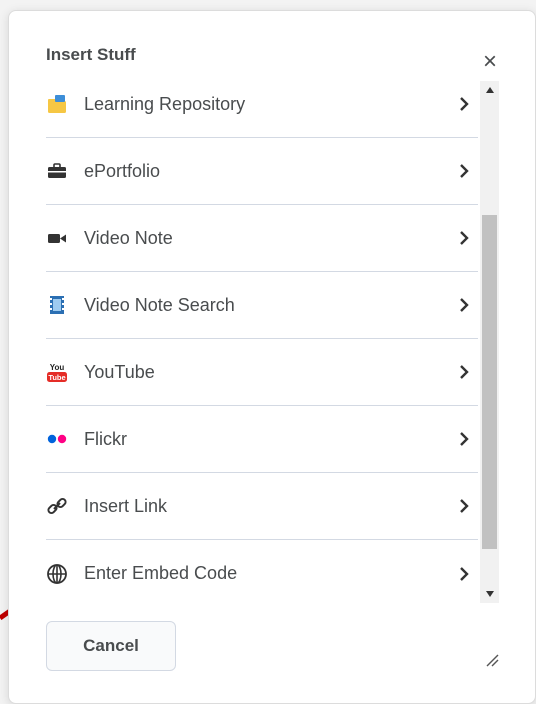  What do you see at coordinates (262, 439) in the screenshot?
I see `list-item-flickr: Flickr` at bounding box center [262, 439].